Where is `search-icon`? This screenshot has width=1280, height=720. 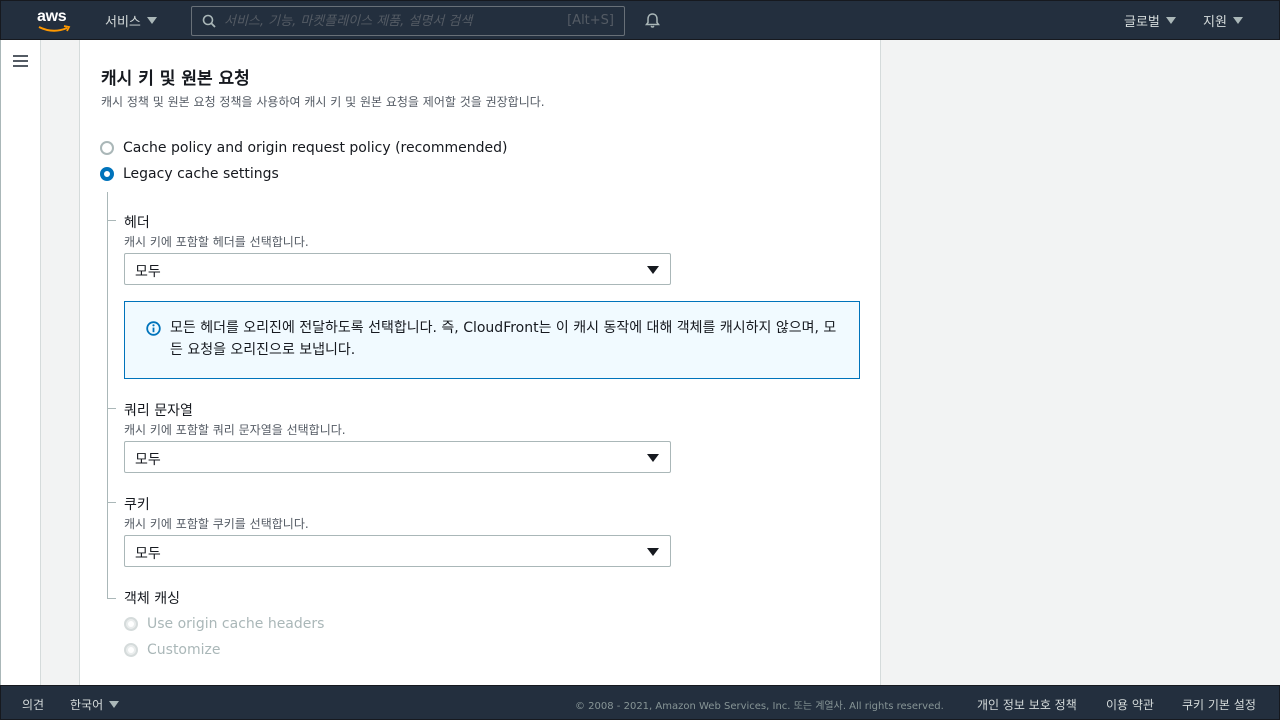
search-icon is located at coordinates (209, 21).